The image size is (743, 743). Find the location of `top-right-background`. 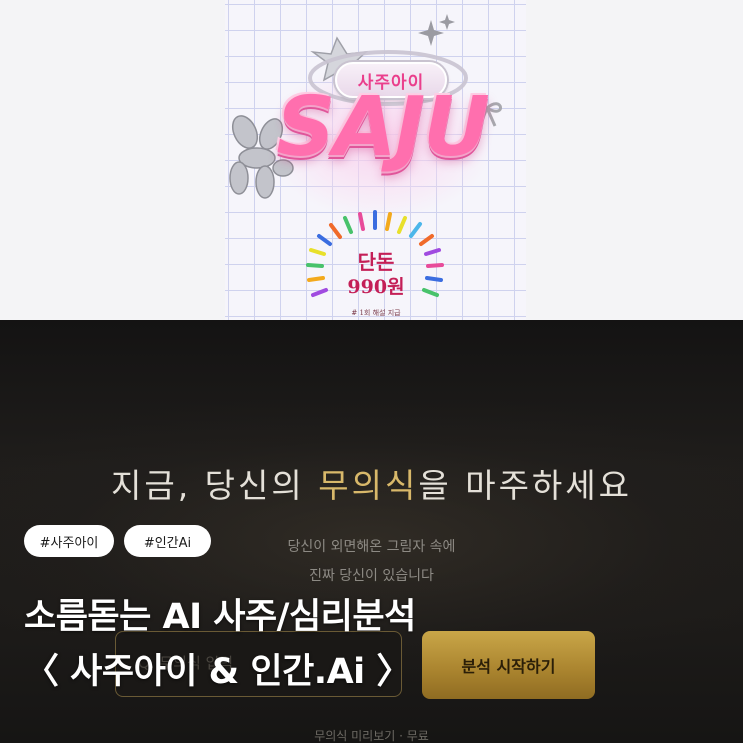

top-right-background is located at coordinates (634, 160).